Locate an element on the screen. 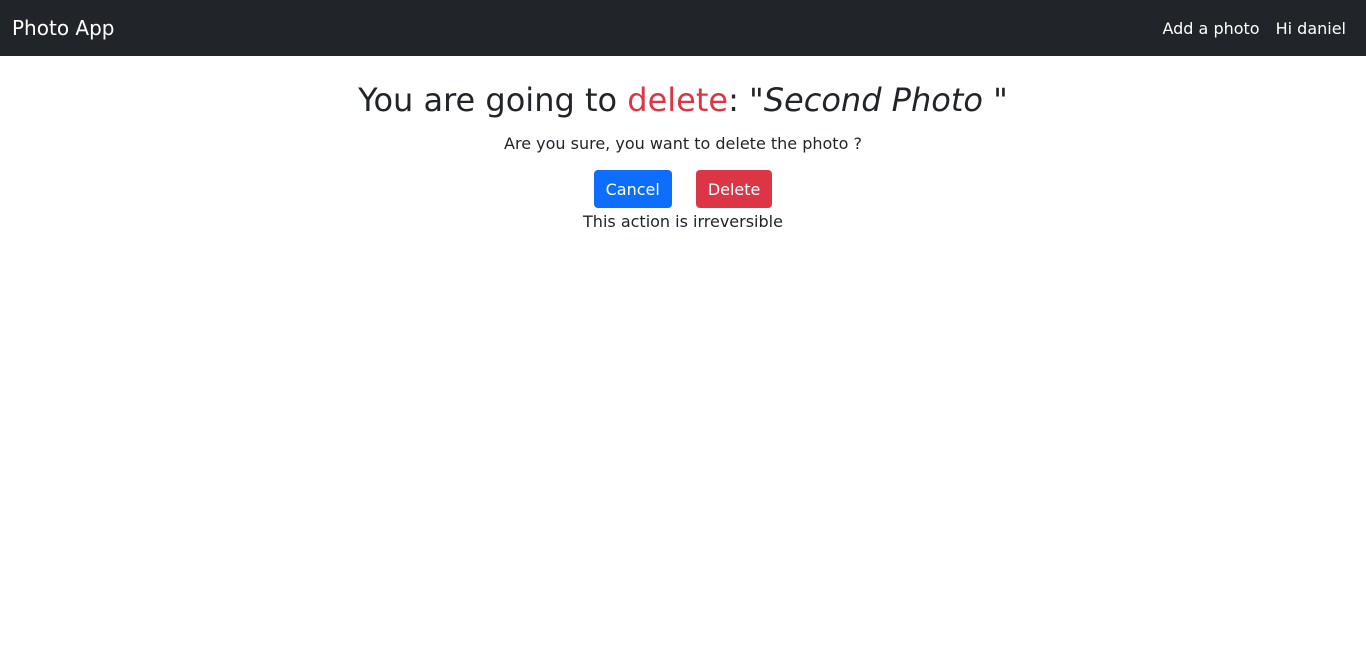 This screenshot has width=1366, height=648. brand-link: Photo App is located at coordinates (63, 28).